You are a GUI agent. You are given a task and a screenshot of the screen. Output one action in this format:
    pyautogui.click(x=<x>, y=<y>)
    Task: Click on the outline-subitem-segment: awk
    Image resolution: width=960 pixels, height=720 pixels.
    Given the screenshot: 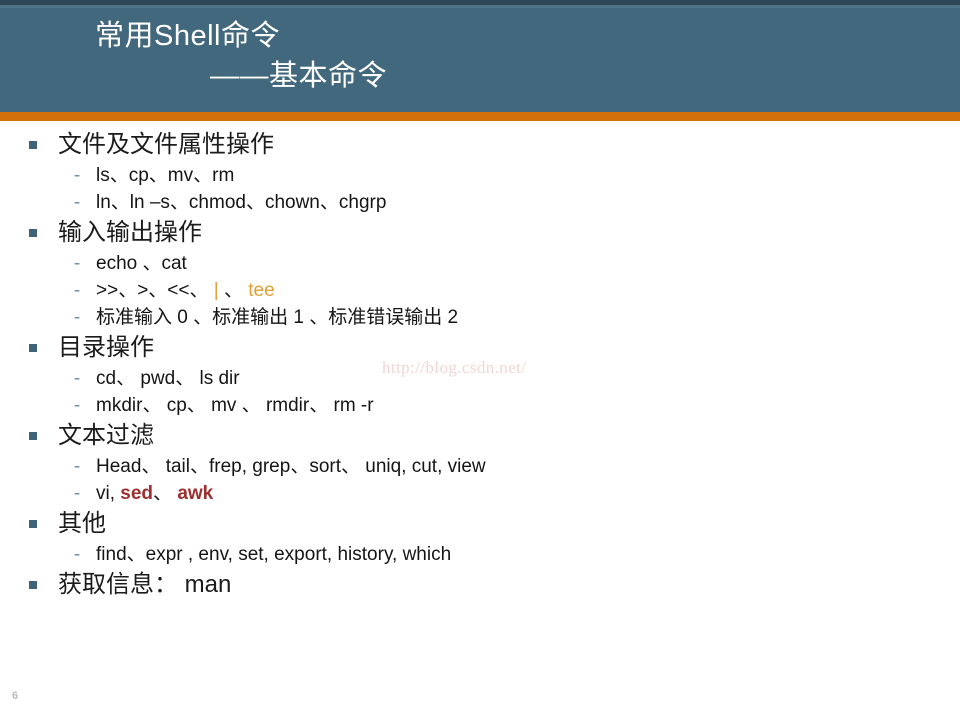 What is the action you would take?
    pyautogui.click(x=193, y=493)
    